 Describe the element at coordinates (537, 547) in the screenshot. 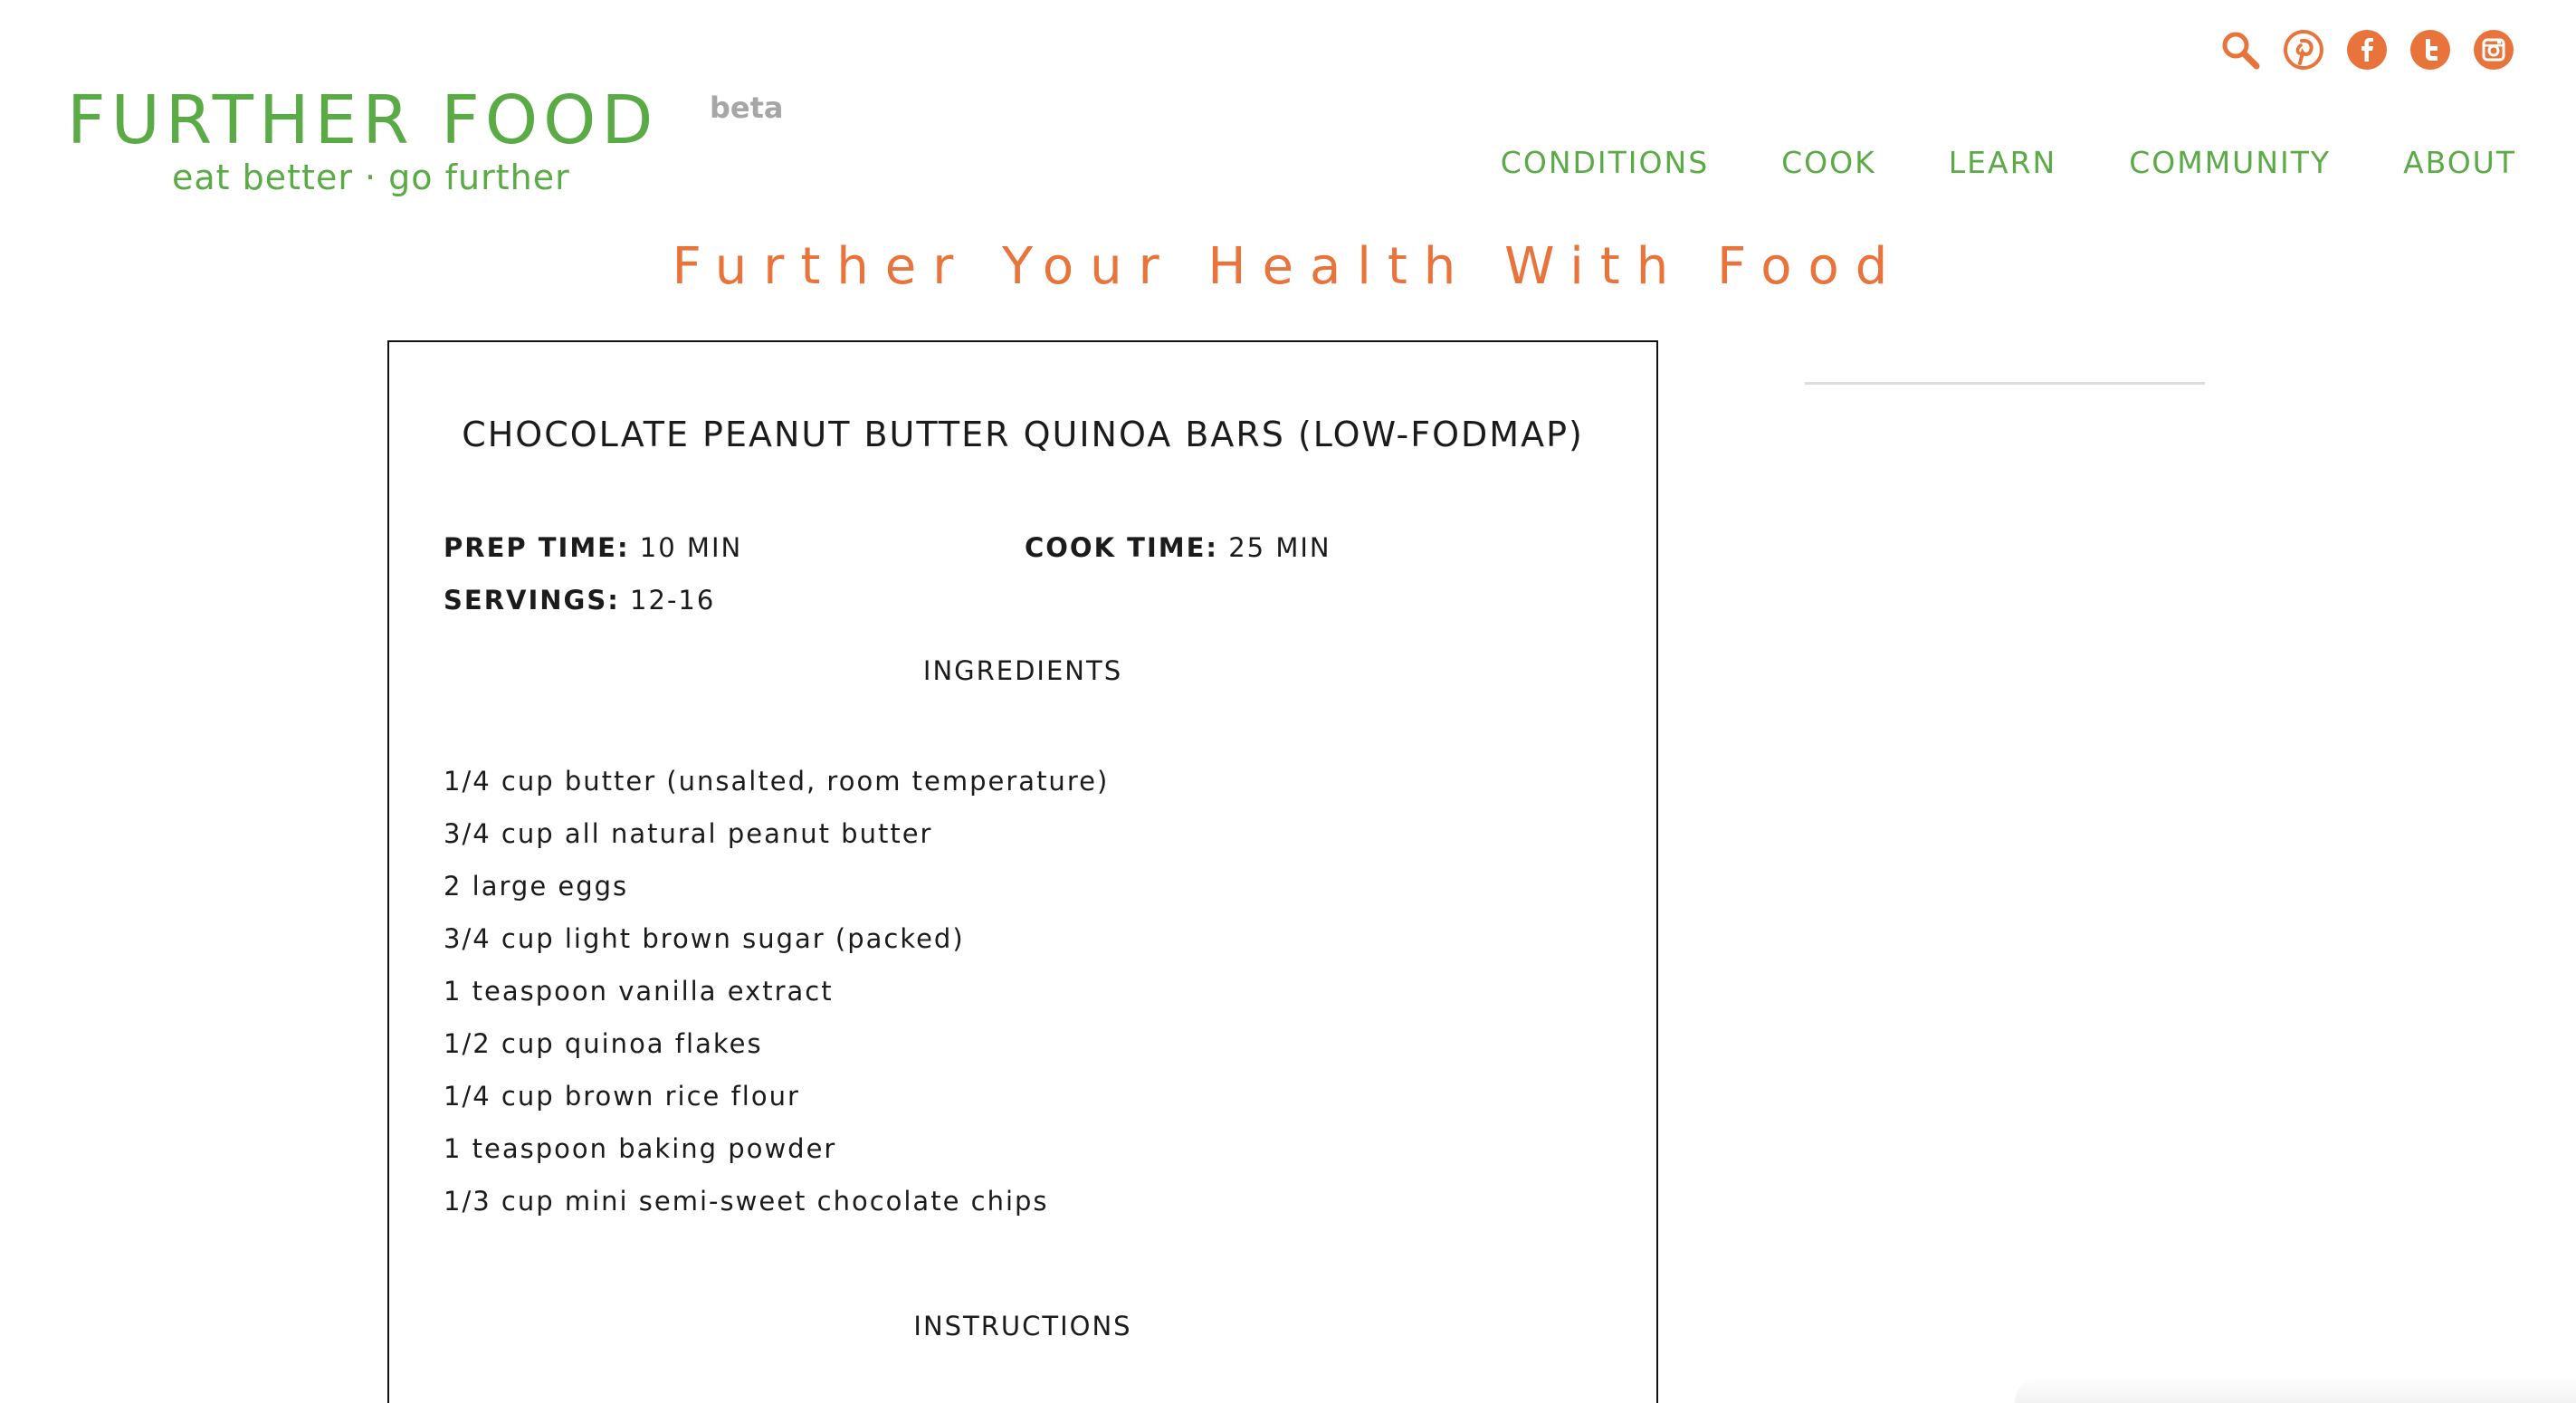

I see `prep-time-label: PREP TIME:` at that location.